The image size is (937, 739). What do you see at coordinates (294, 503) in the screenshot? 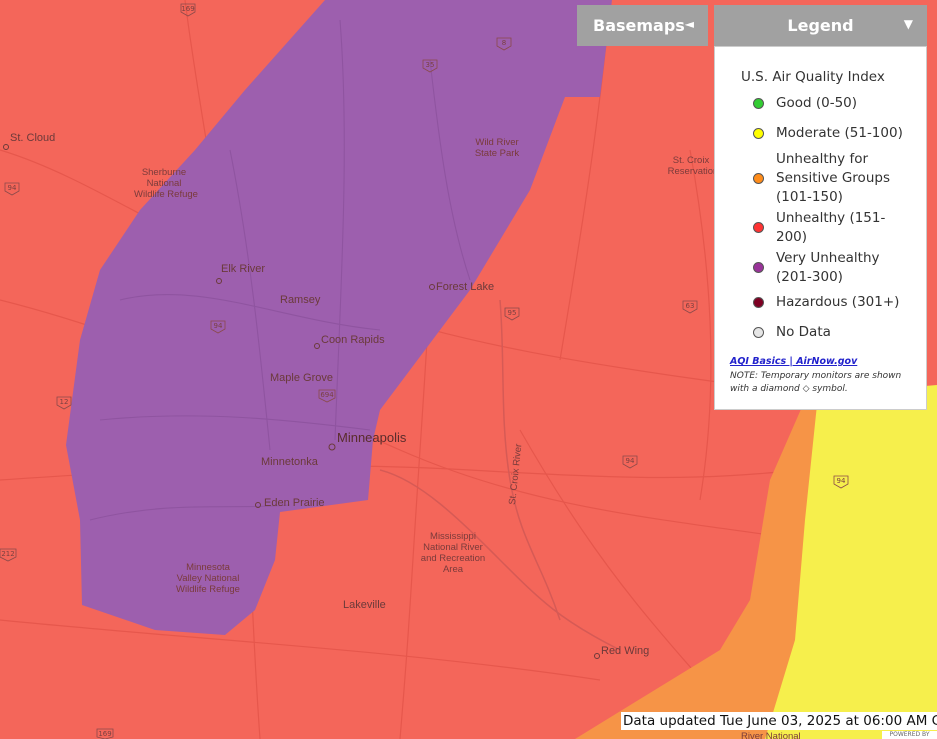
I see `place-eden-prairie: Eden Prairie` at bounding box center [294, 503].